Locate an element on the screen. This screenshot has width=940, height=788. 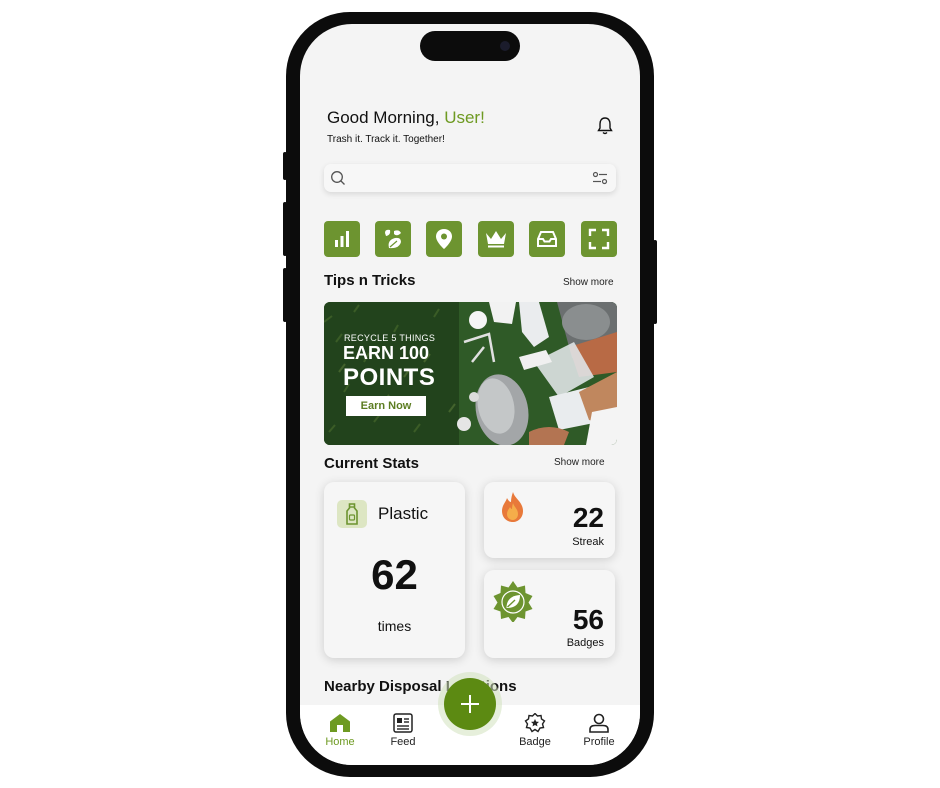
mute-switch is located at coordinates (285, 166).